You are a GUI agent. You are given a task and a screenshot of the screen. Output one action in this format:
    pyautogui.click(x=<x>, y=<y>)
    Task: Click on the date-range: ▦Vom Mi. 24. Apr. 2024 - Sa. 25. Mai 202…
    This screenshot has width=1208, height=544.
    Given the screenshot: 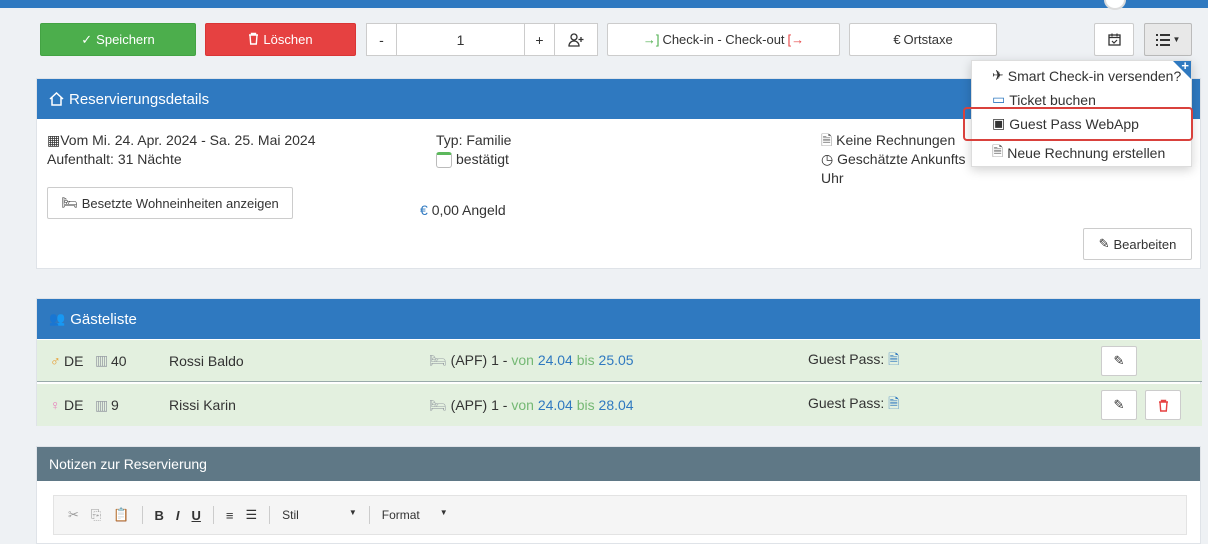 What is the action you would take?
    pyautogui.click(x=181, y=140)
    